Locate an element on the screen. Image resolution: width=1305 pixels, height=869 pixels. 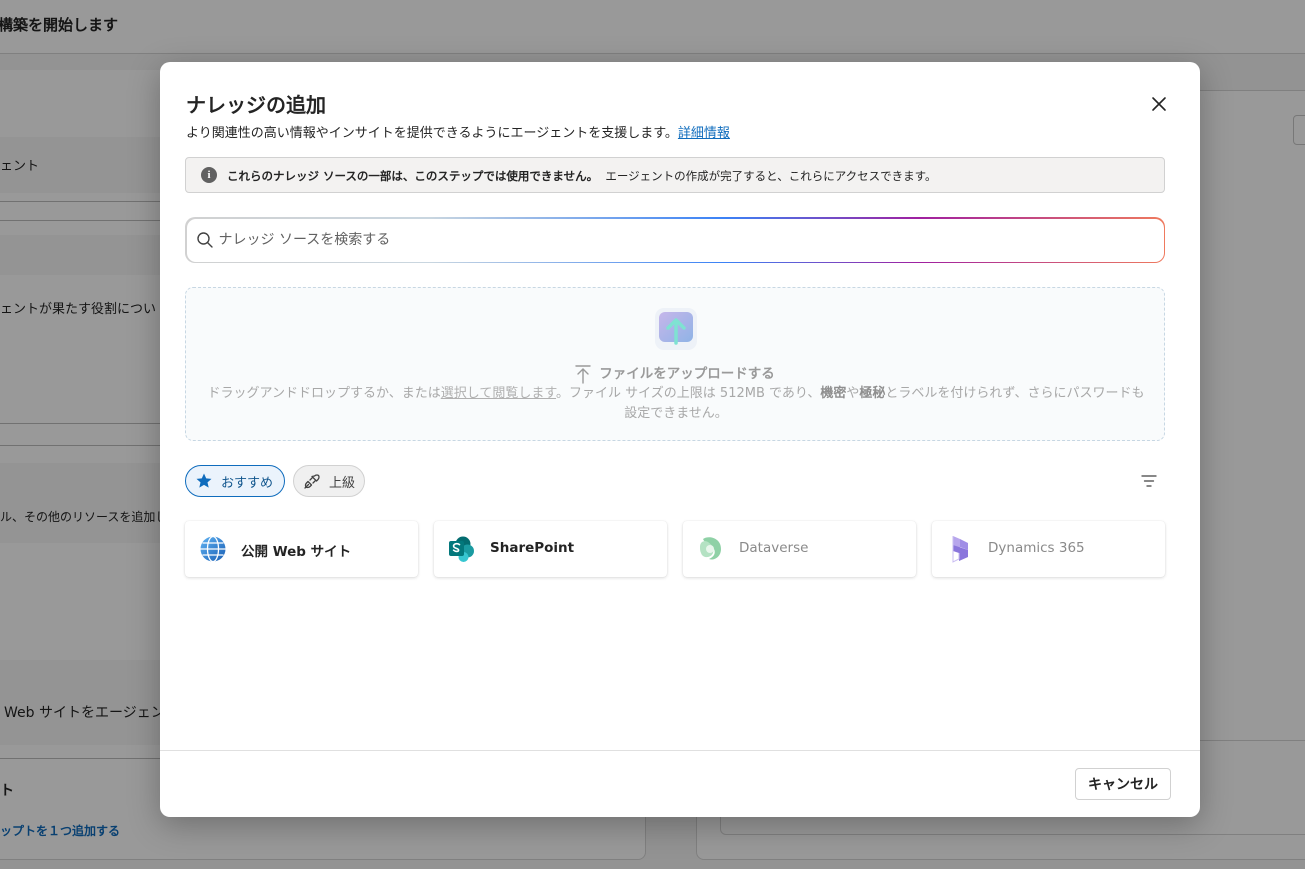
sharepoint-icon is located at coordinates (461, 549).